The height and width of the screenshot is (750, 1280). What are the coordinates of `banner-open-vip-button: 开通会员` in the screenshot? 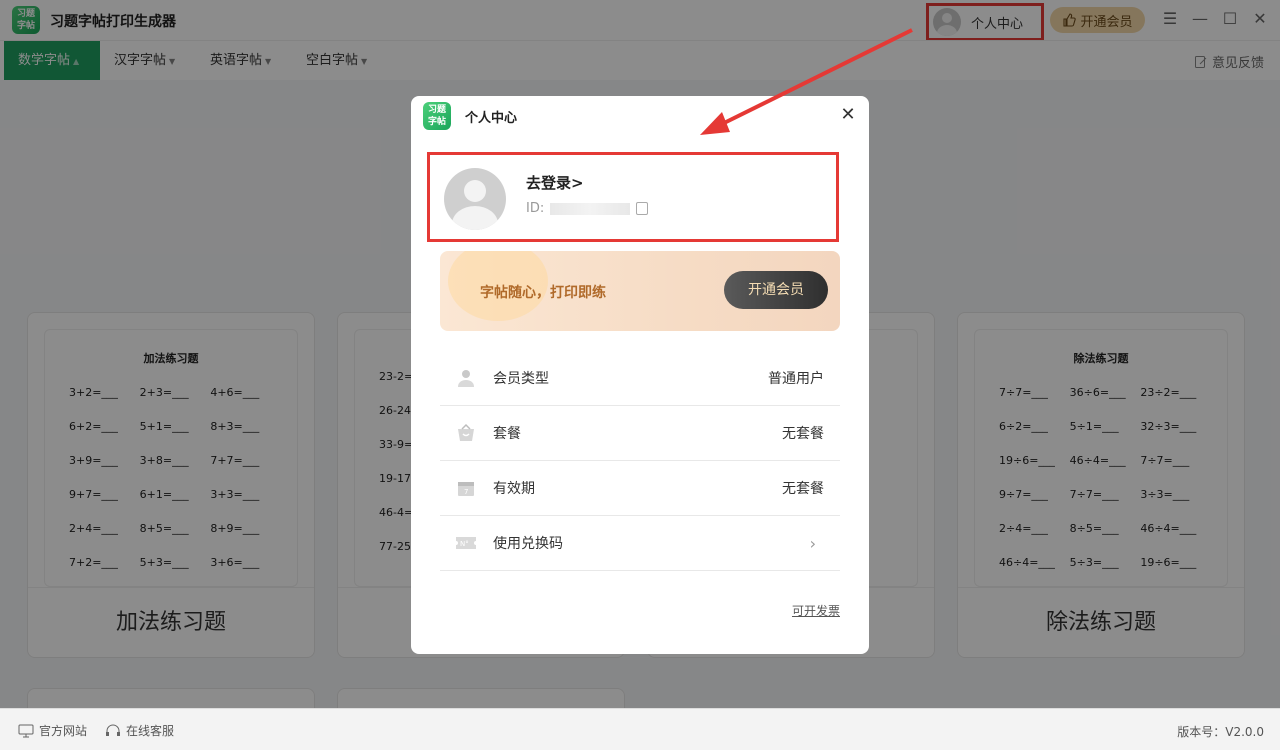 It's located at (776, 290).